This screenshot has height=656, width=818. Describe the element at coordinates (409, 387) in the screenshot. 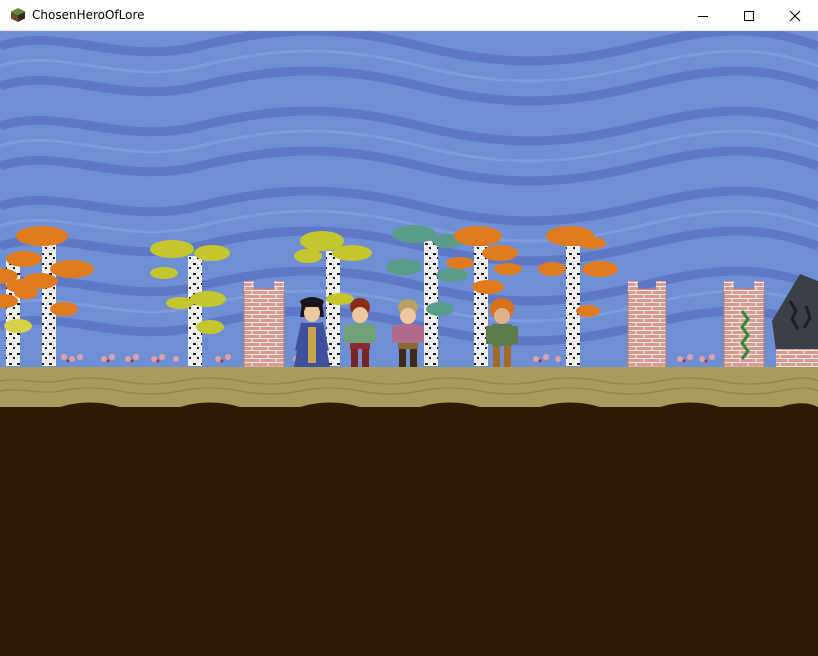

I see `grass-strip` at that location.